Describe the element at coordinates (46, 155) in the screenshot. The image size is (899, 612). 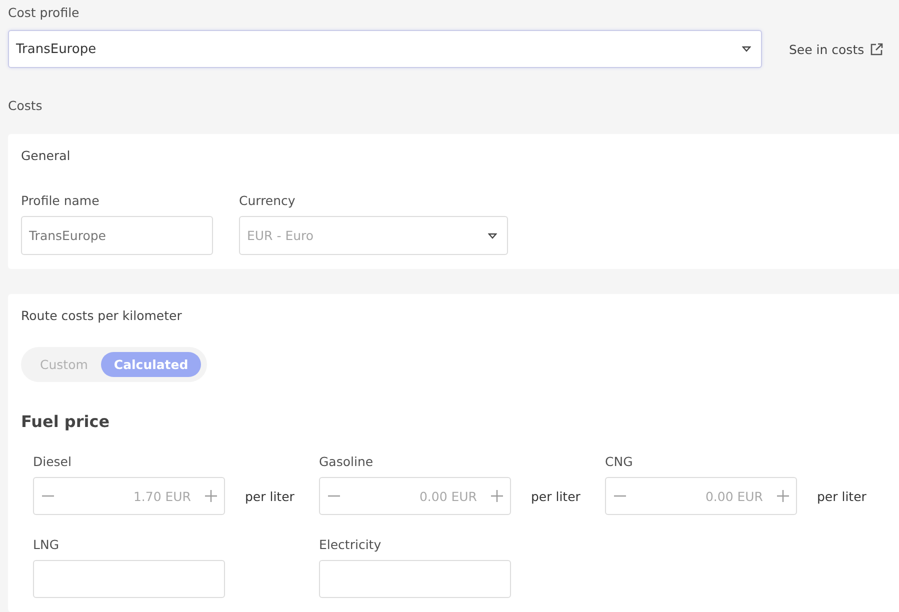
I see `card-title: General` at that location.